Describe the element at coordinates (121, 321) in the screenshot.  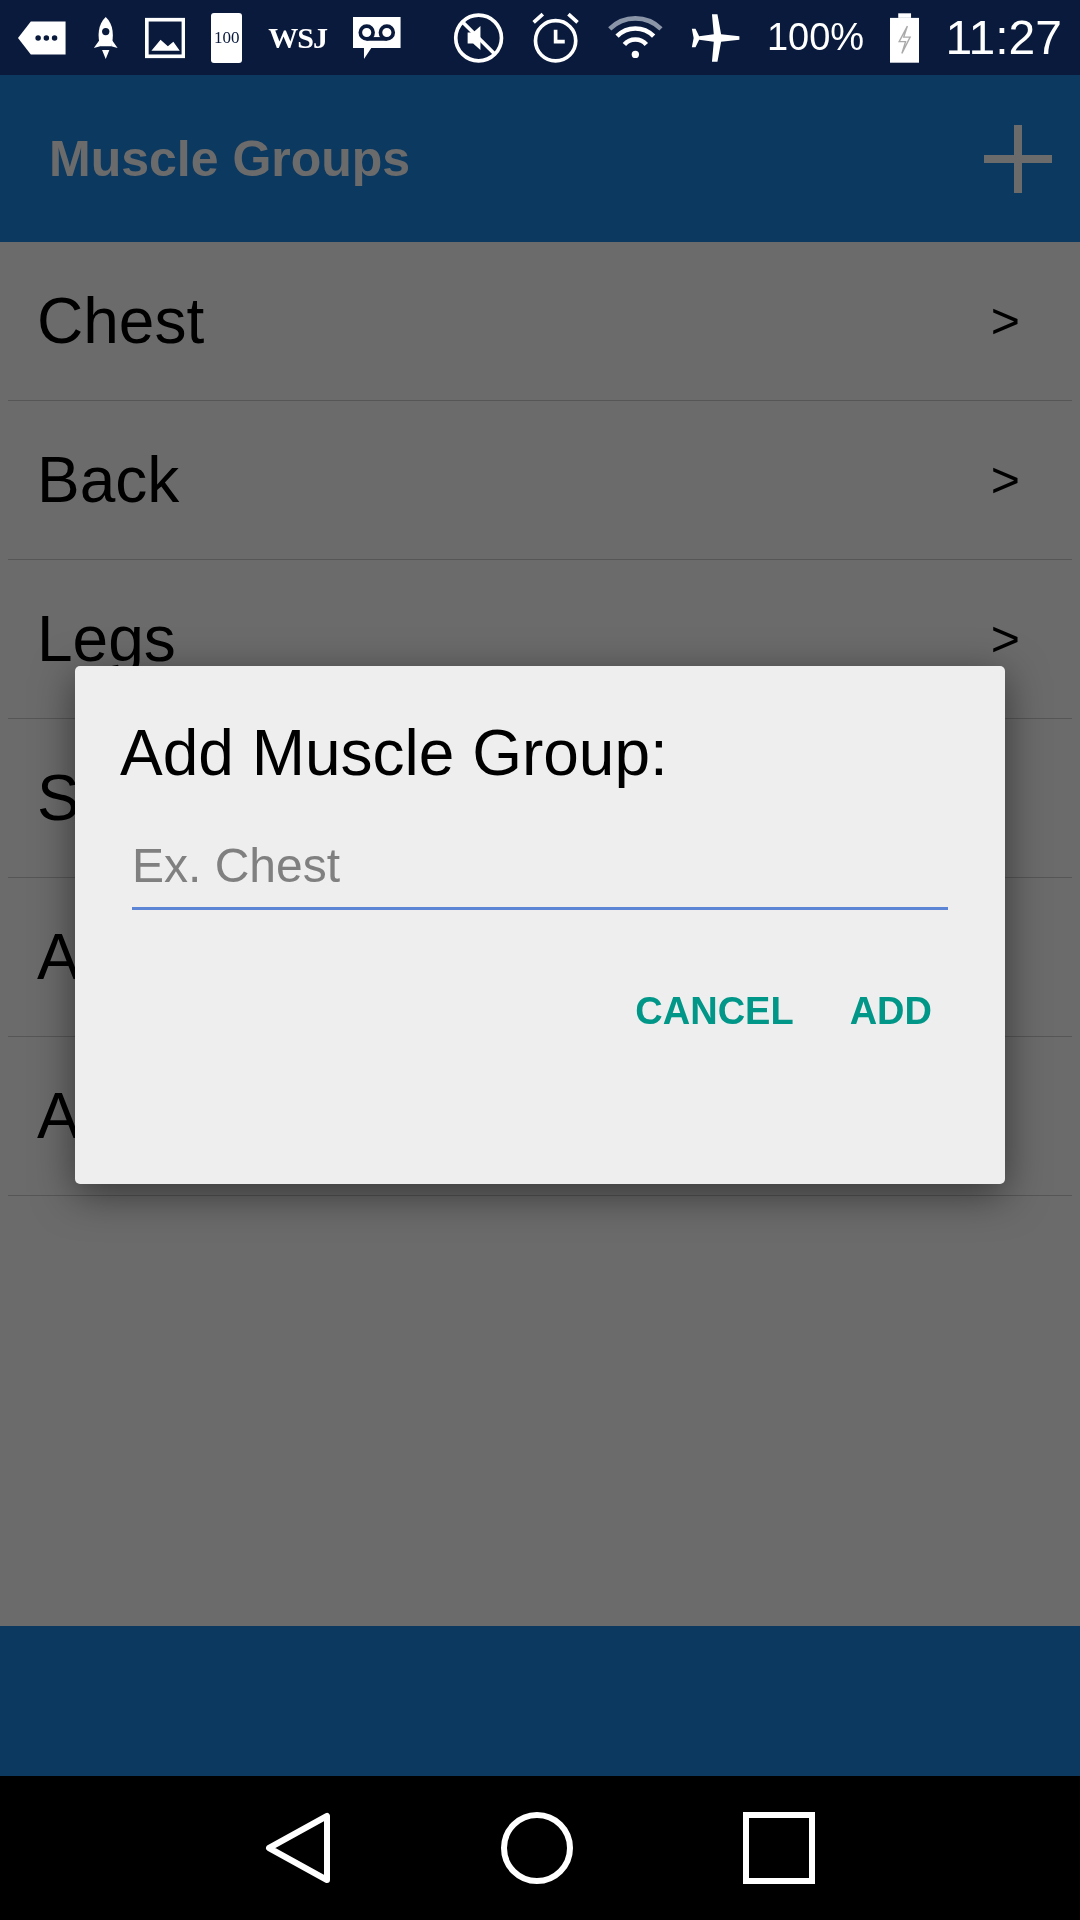
I see `row-label: Chest` at that location.